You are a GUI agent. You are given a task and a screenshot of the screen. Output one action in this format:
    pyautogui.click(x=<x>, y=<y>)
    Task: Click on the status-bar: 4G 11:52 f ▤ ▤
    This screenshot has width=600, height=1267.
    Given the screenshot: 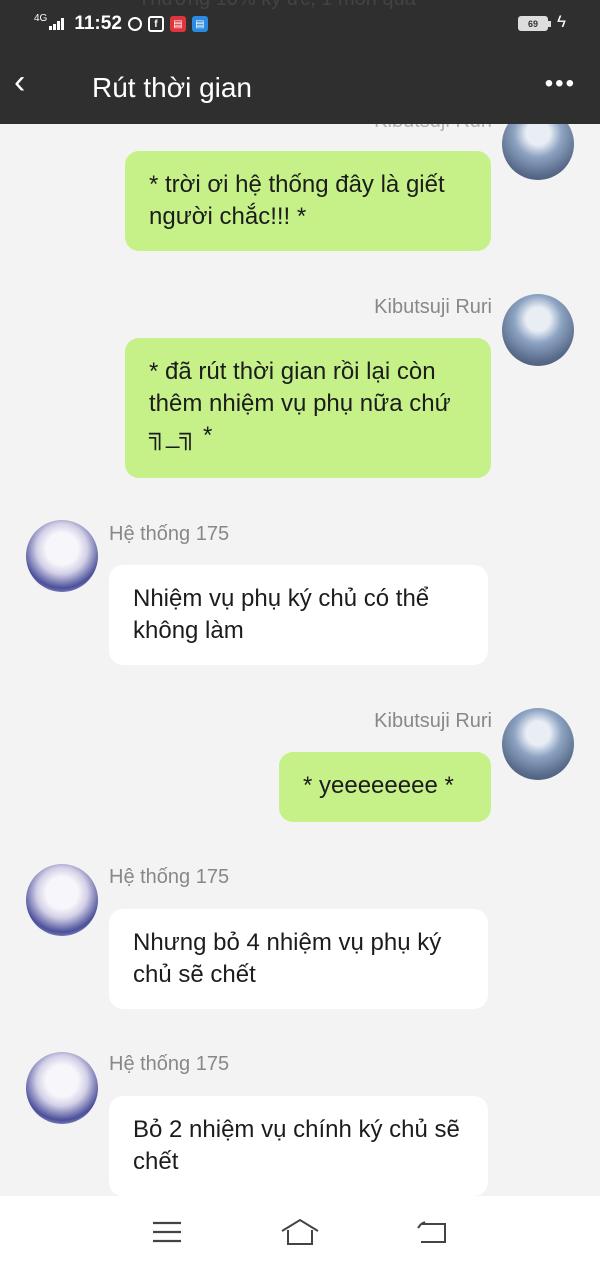 What is the action you would take?
    pyautogui.click(x=121, y=24)
    